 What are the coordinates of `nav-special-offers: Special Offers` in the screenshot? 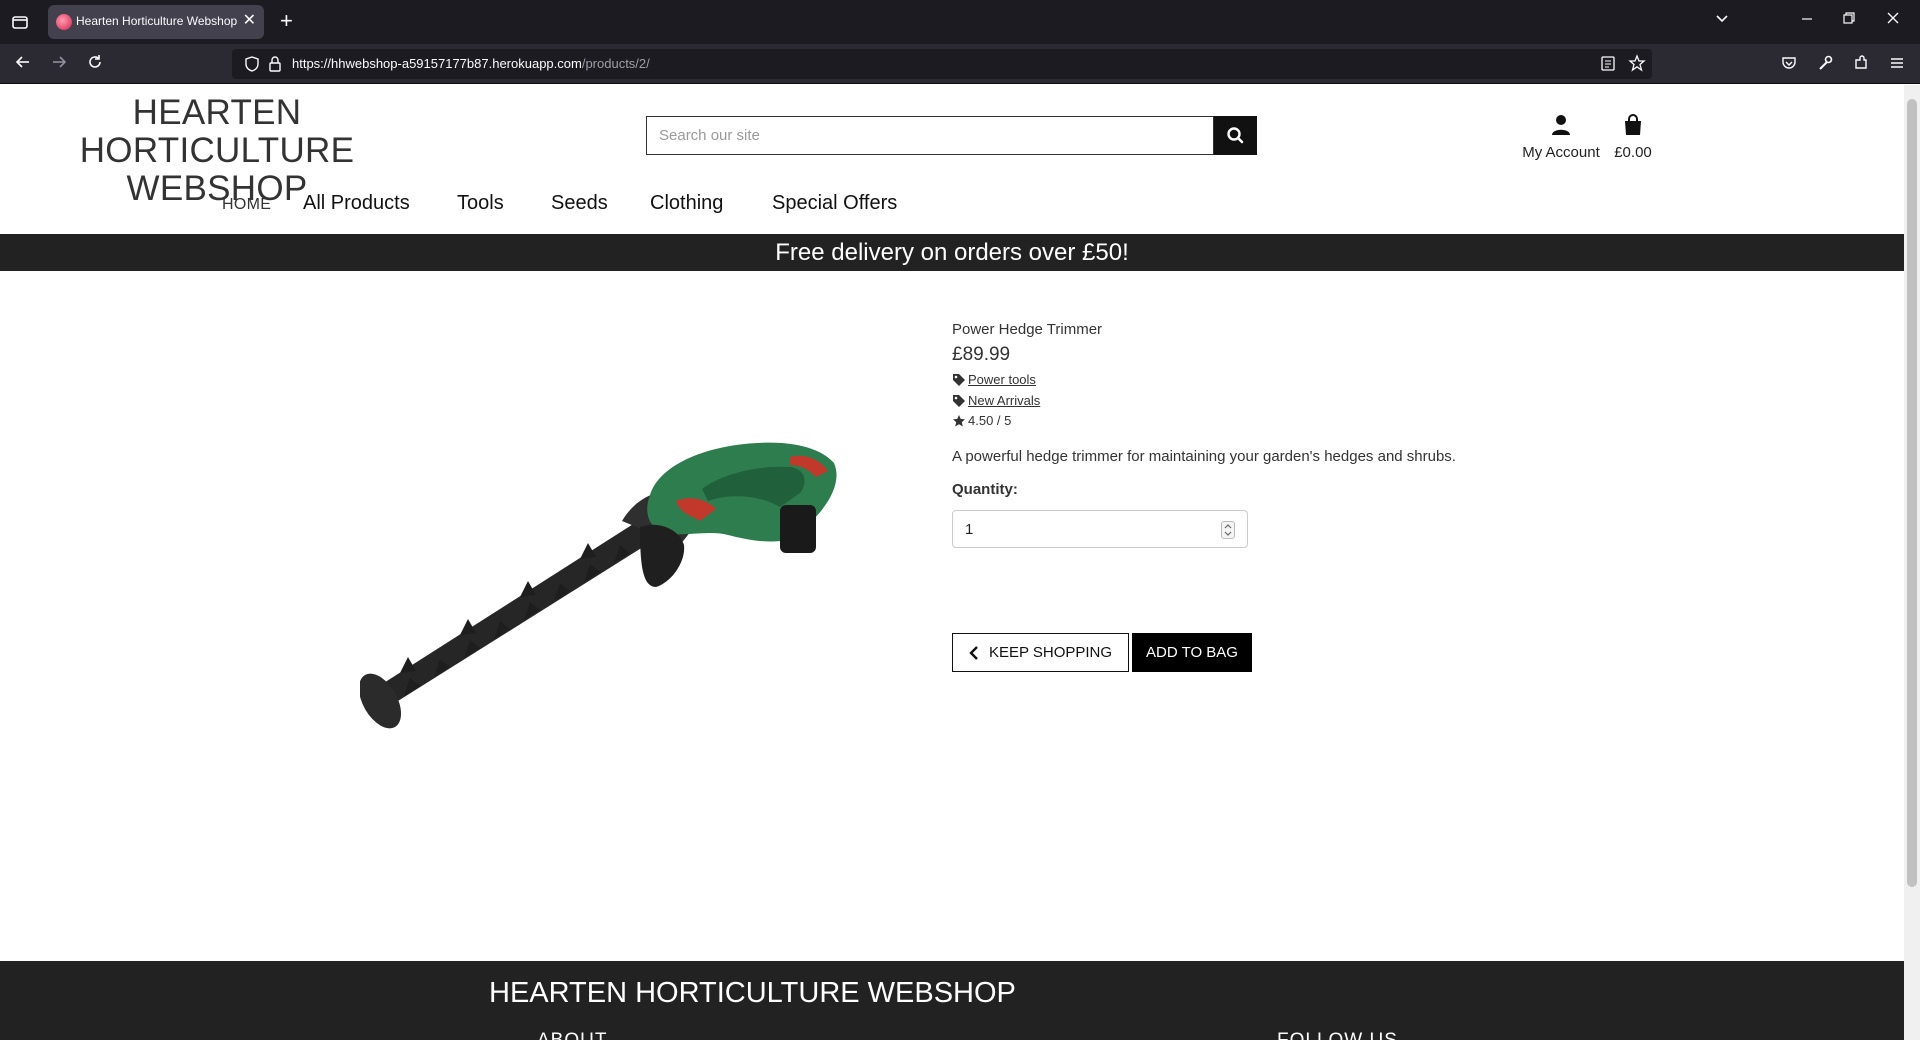 It's located at (834, 203).